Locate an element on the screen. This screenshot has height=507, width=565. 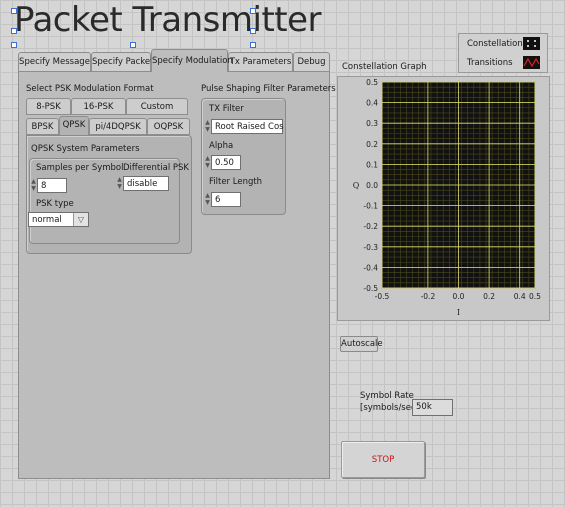
psk-type-select: normal ▽ is located at coordinates (58, 219).